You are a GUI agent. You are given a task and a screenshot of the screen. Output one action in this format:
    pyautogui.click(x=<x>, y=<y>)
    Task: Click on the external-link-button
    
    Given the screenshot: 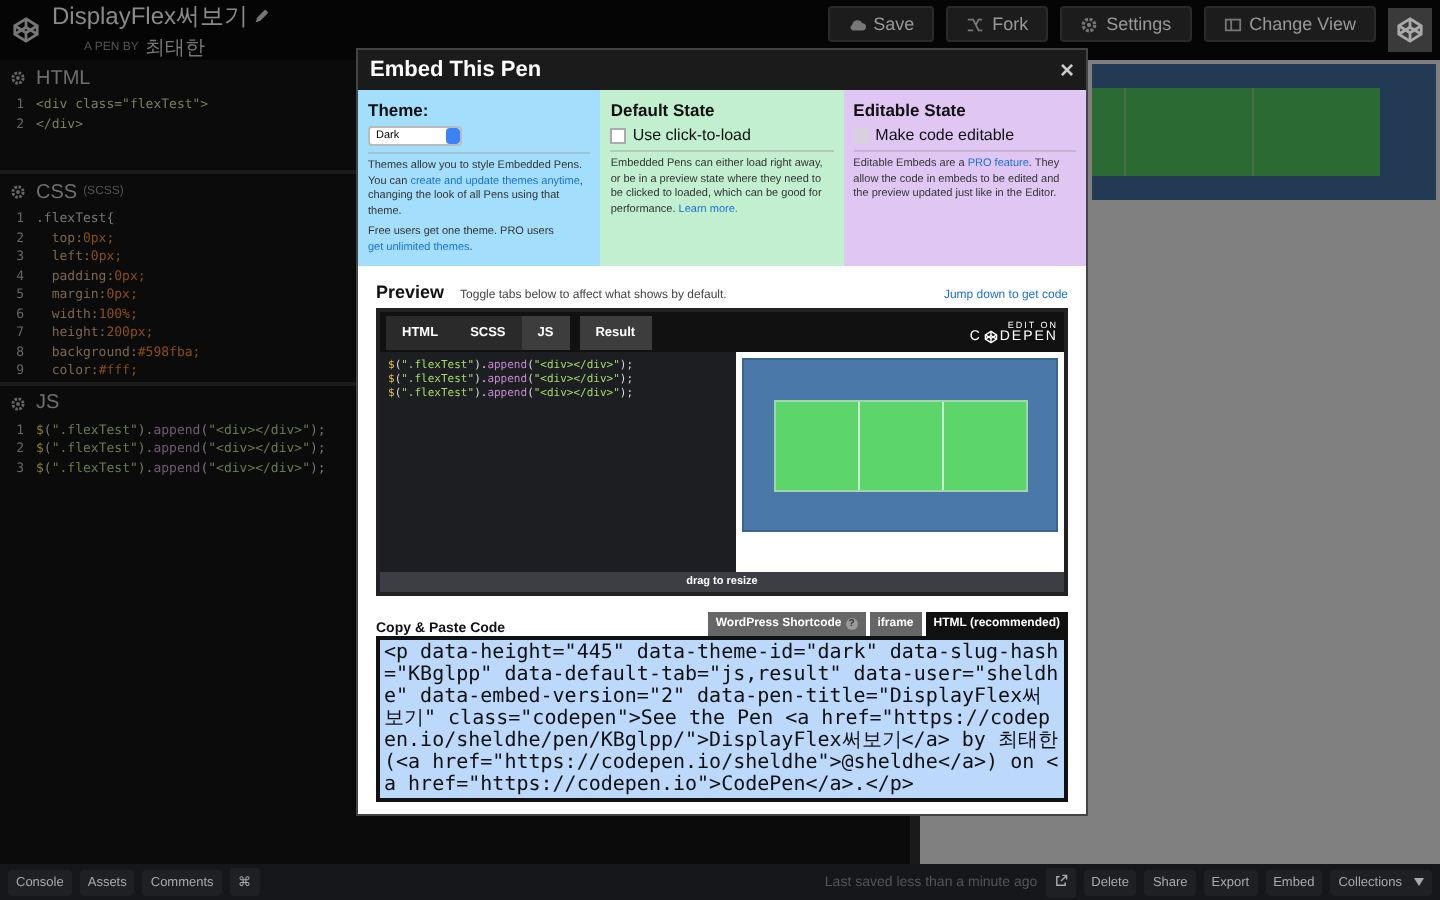 What is the action you would take?
    pyautogui.click(x=1060, y=882)
    